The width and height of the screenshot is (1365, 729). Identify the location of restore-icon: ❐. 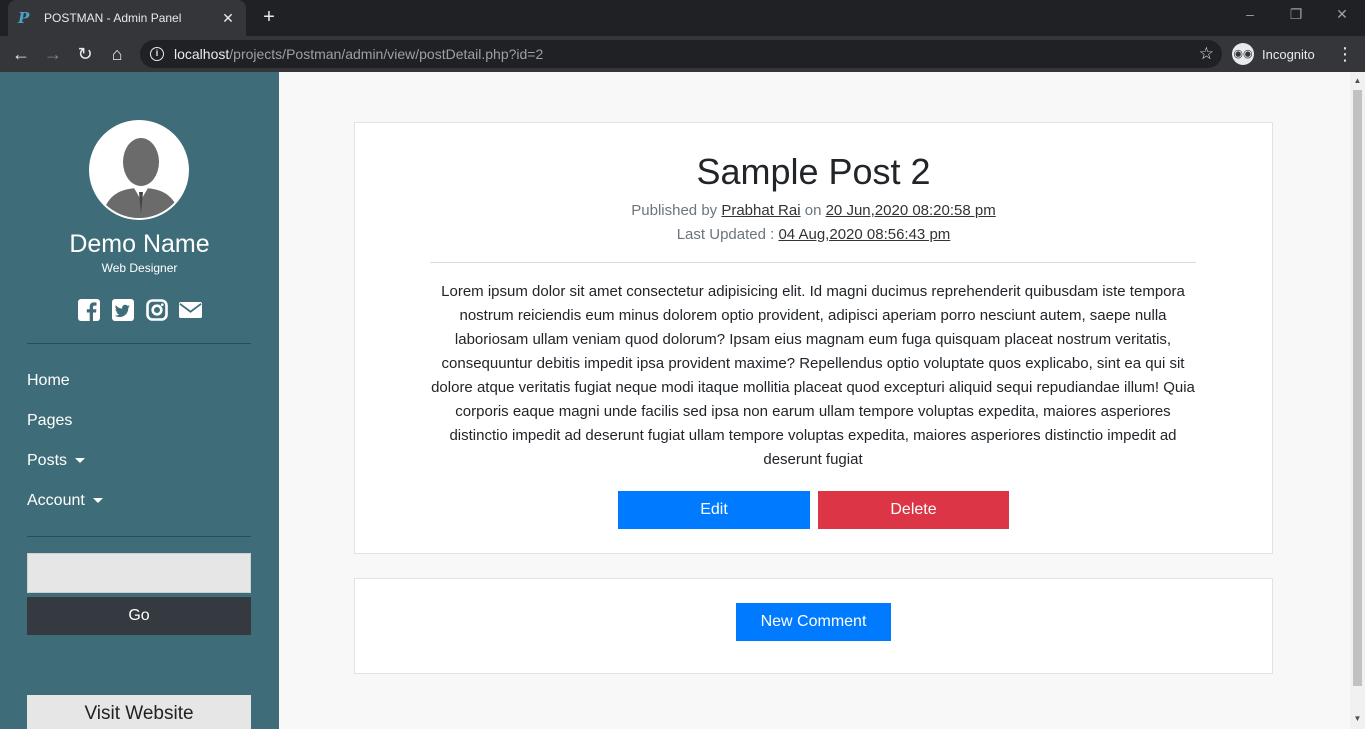
(1296, 14).